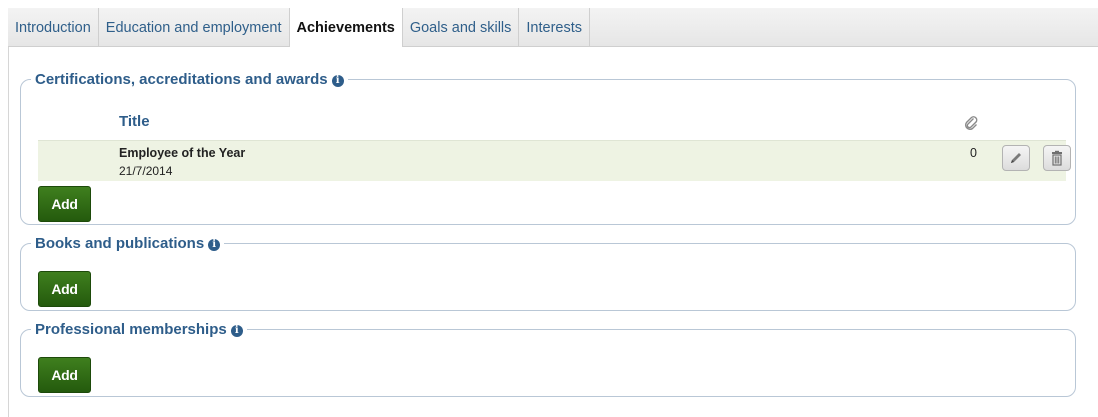  Describe the element at coordinates (346, 27) in the screenshot. I see `tab-achievements: Achievements` at that location.